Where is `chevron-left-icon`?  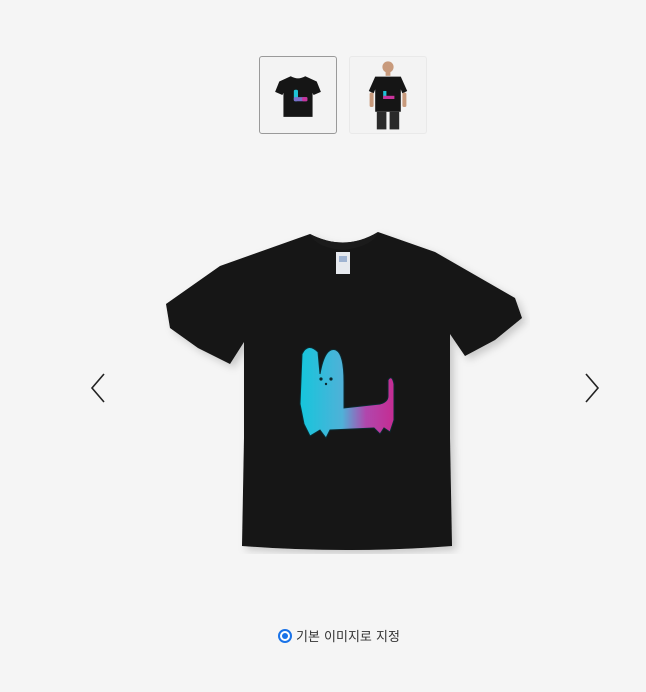
chevron-left-icon is located at coordinates (97, 388).